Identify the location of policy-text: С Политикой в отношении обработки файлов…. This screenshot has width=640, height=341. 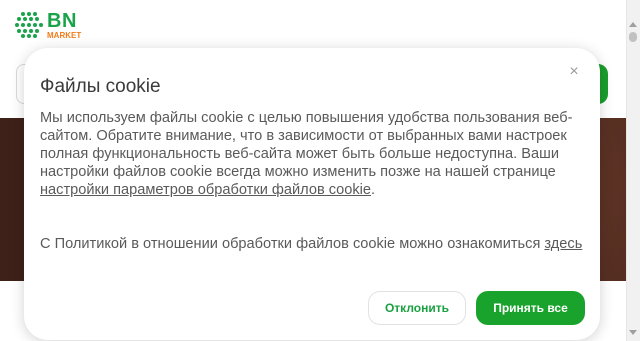
(292, 244).